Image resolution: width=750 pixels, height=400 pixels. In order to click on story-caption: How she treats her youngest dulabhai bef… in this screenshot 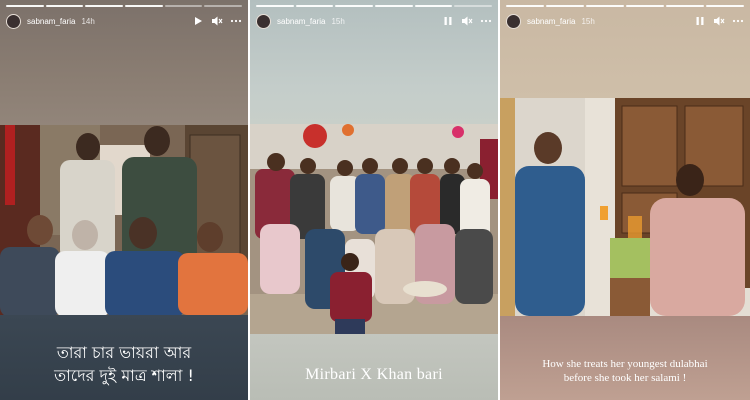, I will do `click(625, 371)`.